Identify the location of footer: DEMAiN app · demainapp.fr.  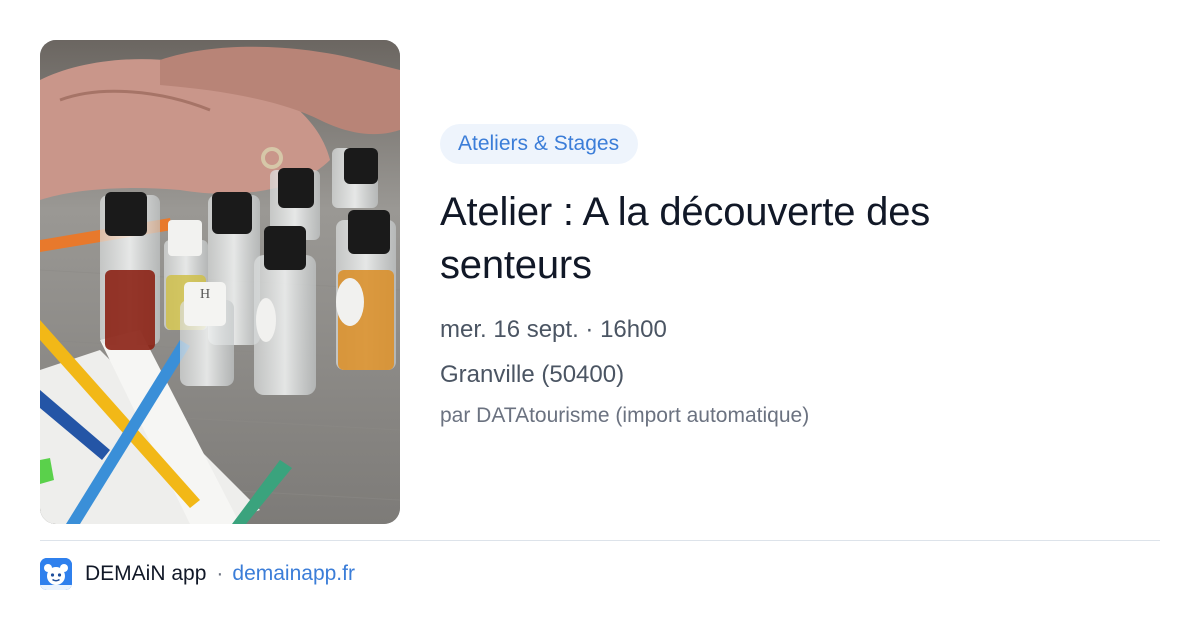
(197, 574).